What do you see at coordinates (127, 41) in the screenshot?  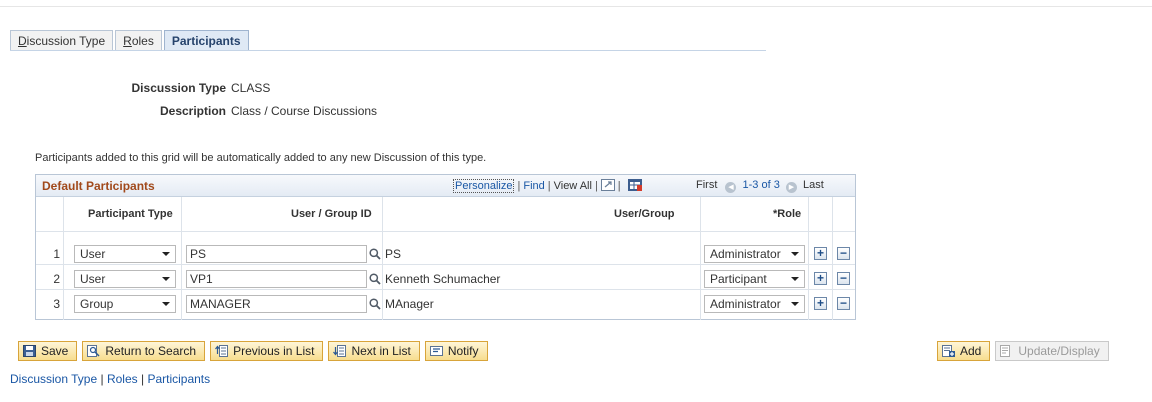 I see `tab-accesskey: R` at bounding box center [127, 41].